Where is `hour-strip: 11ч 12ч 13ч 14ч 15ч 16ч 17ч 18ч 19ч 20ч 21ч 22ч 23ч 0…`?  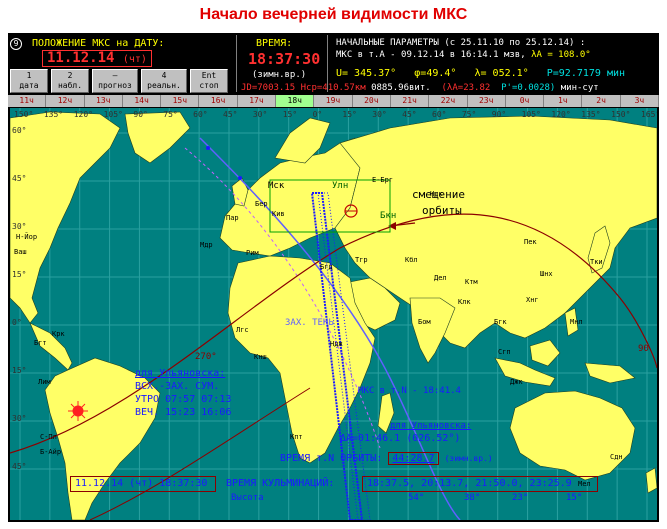
hour-strip: 11ч 12ч 13ч 14ч 15ч 16ч 17ч 18ч 19ч 20ч 21ч 22ч 23ч 0… is located at coordinates (334, 101).